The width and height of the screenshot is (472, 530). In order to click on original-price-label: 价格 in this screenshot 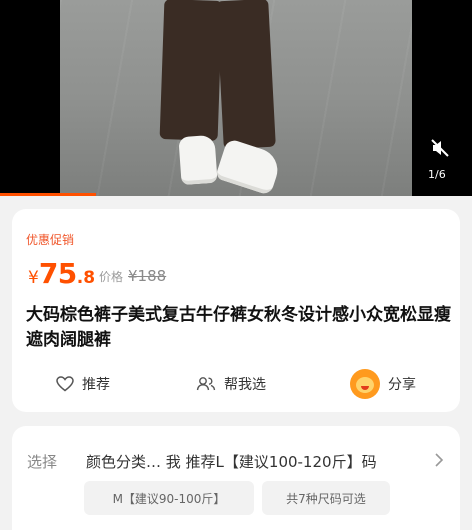, I will do `click(111, 277)`.